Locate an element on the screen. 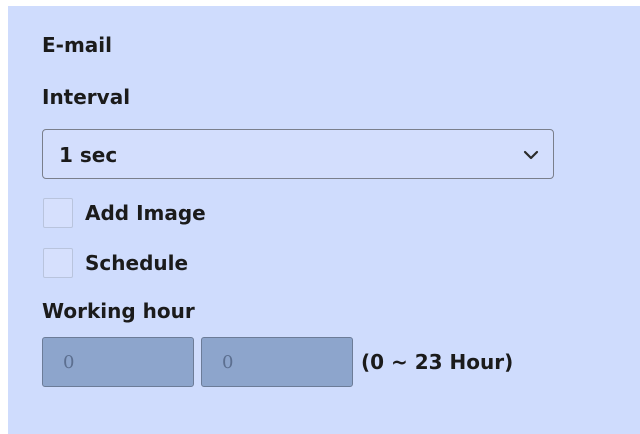  working-hour-start-input: 0 is located at coordinates (118, 362).